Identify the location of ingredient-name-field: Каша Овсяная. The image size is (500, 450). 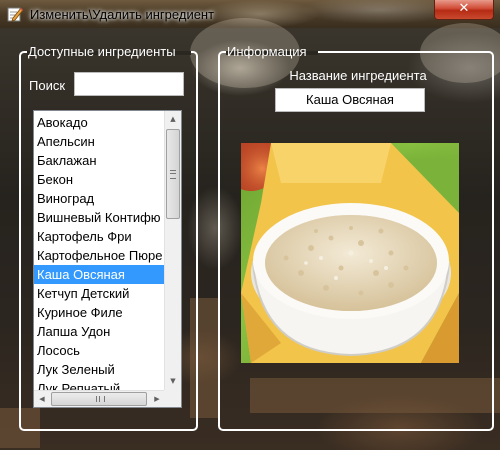
(350, 100).